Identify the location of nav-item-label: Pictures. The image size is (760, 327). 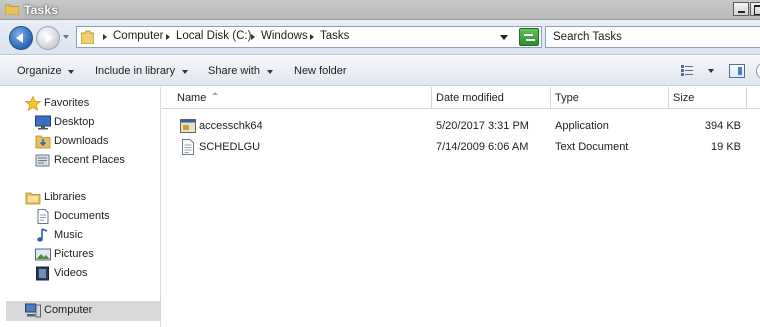
(74, 254).